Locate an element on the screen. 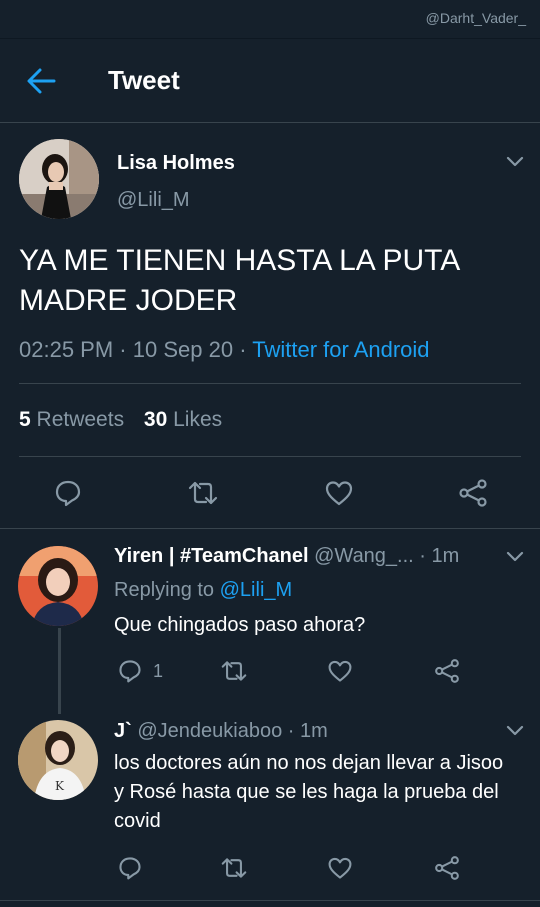  svg-text: K is located at coordinates (60, 786).